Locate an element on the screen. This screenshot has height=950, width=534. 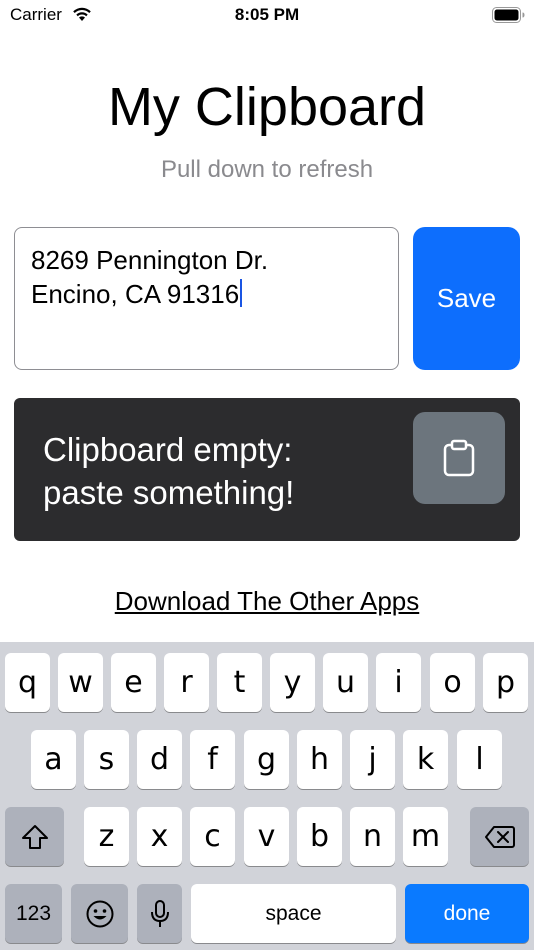
key-d: d is located at coordinates (159, 759).